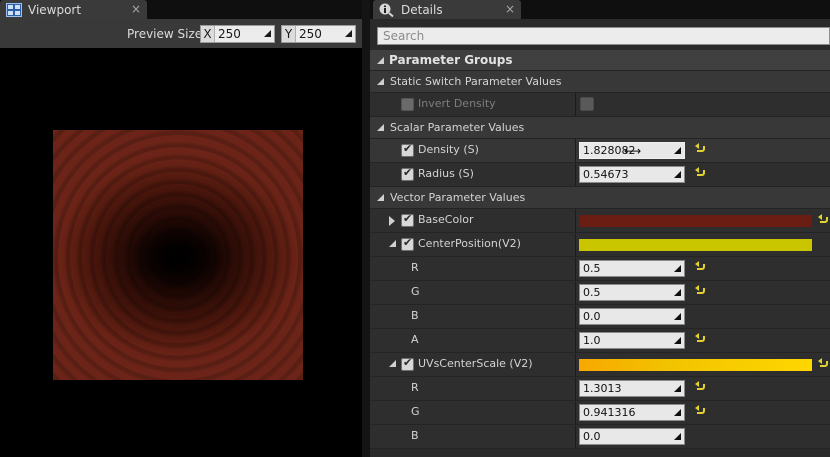  I want to click on preview-size-y-field: Y 250, so click(318, 34).